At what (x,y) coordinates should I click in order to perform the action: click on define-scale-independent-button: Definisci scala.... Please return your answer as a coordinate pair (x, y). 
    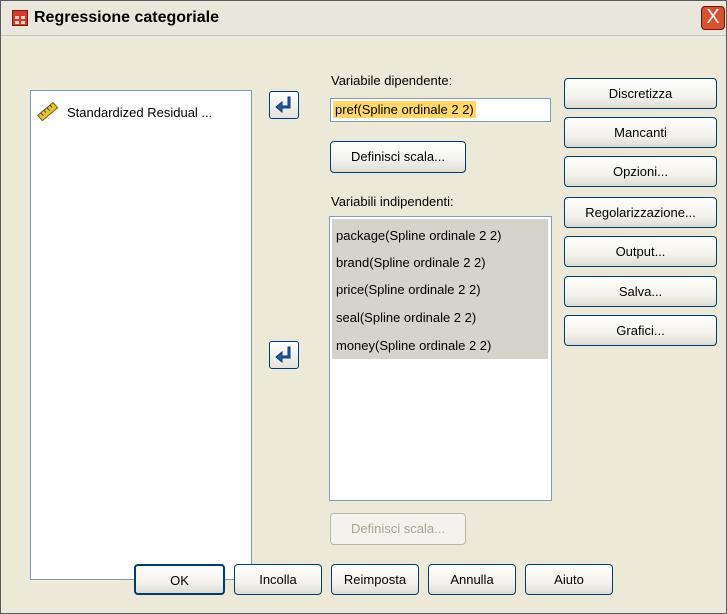
    Looking at the image, I should click on (398, 529).